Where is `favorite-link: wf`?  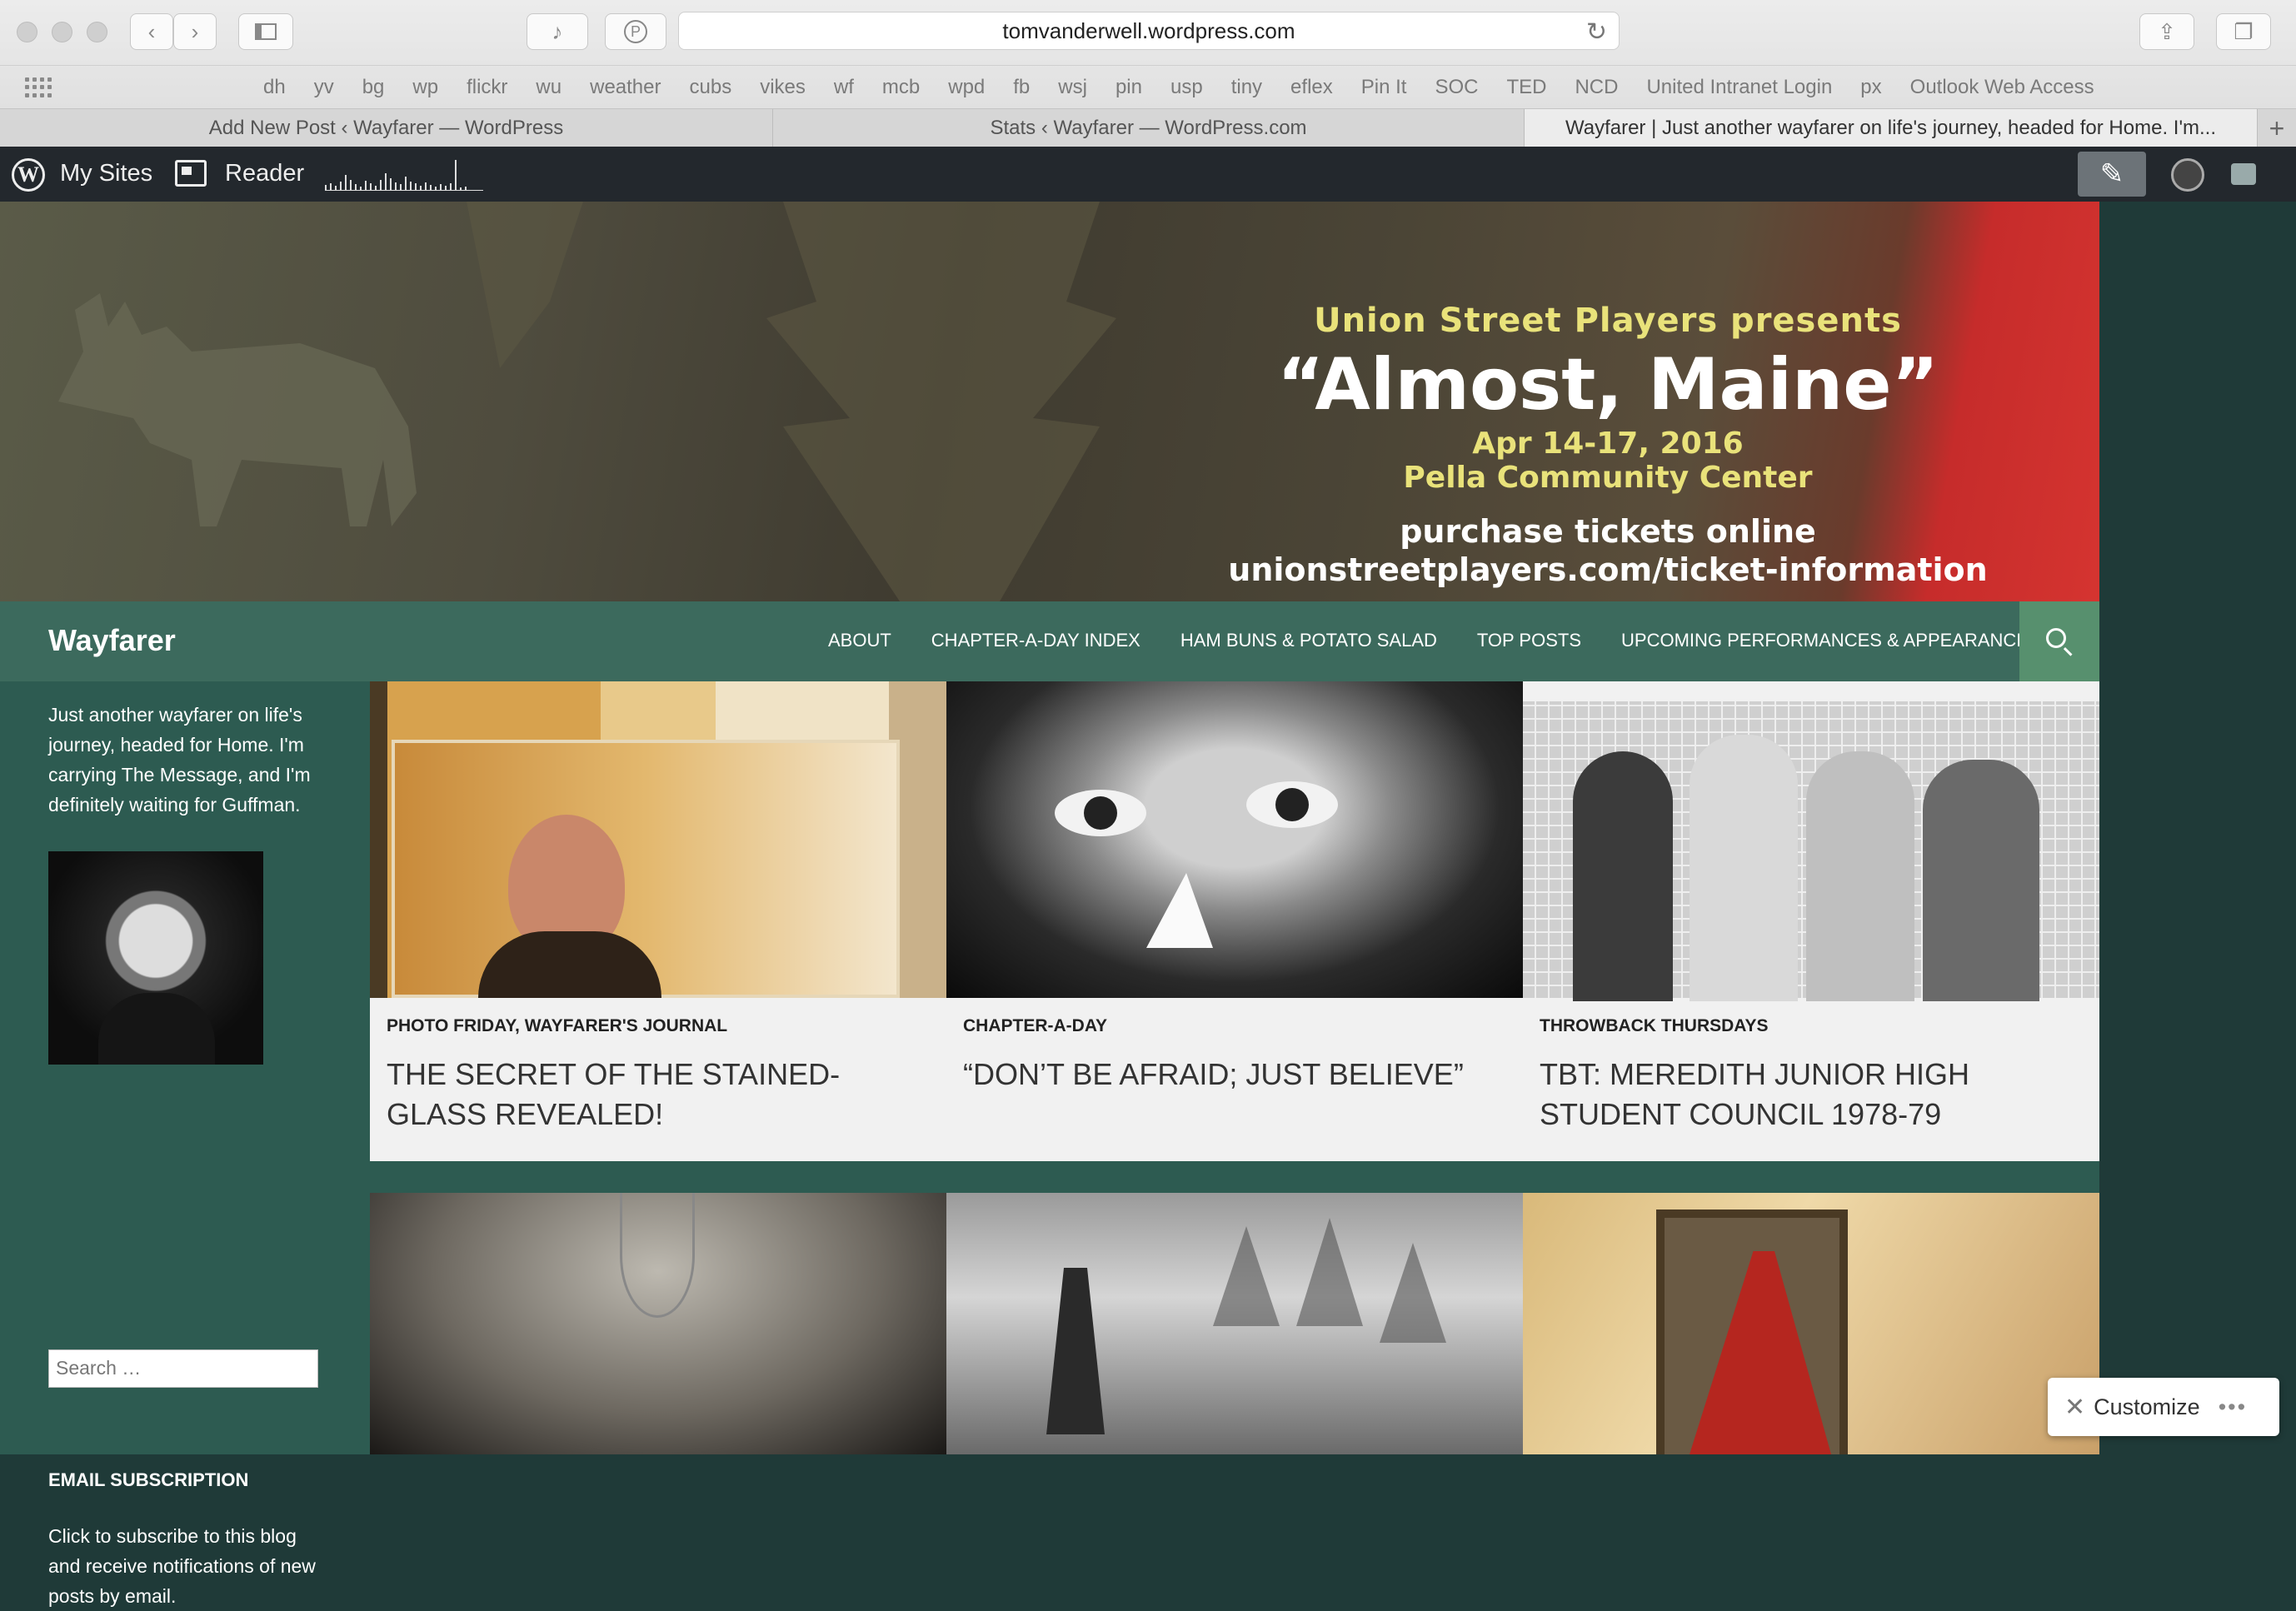
favorite-link: wf is located at coordinates (844, 87).